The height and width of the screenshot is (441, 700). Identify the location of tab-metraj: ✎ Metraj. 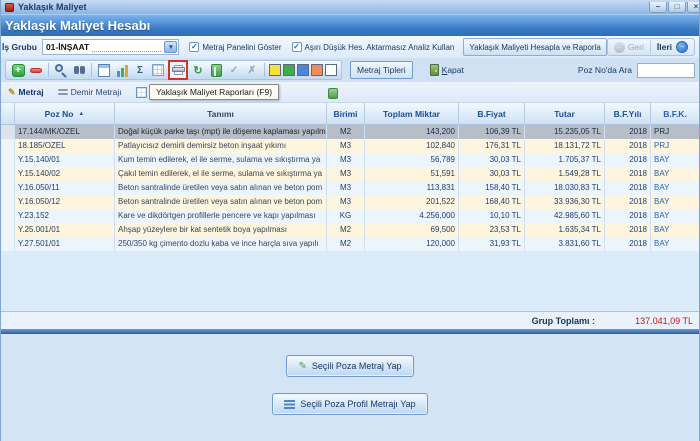
(26, 92).